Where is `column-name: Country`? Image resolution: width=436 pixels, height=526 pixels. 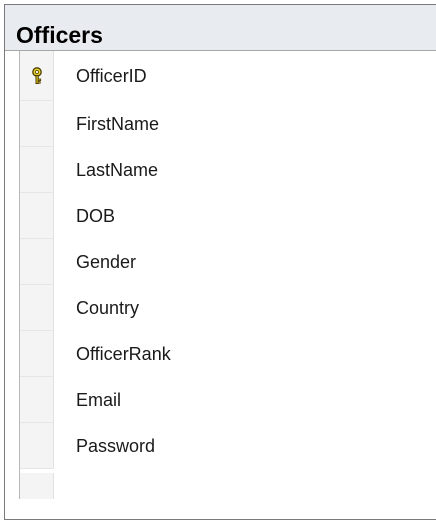 column-name: Country is located at coordinates (108, 307).